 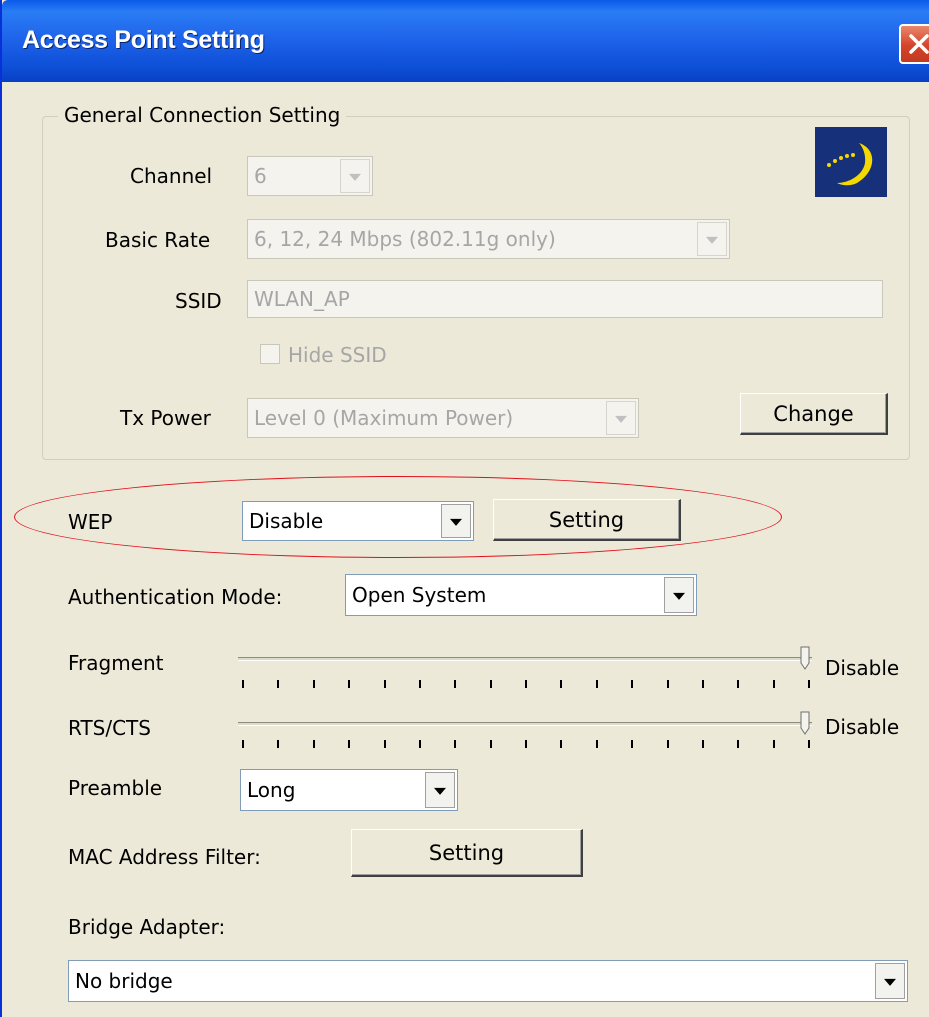 I want to click on channel-label: Channel, so click(x=171, y=176).